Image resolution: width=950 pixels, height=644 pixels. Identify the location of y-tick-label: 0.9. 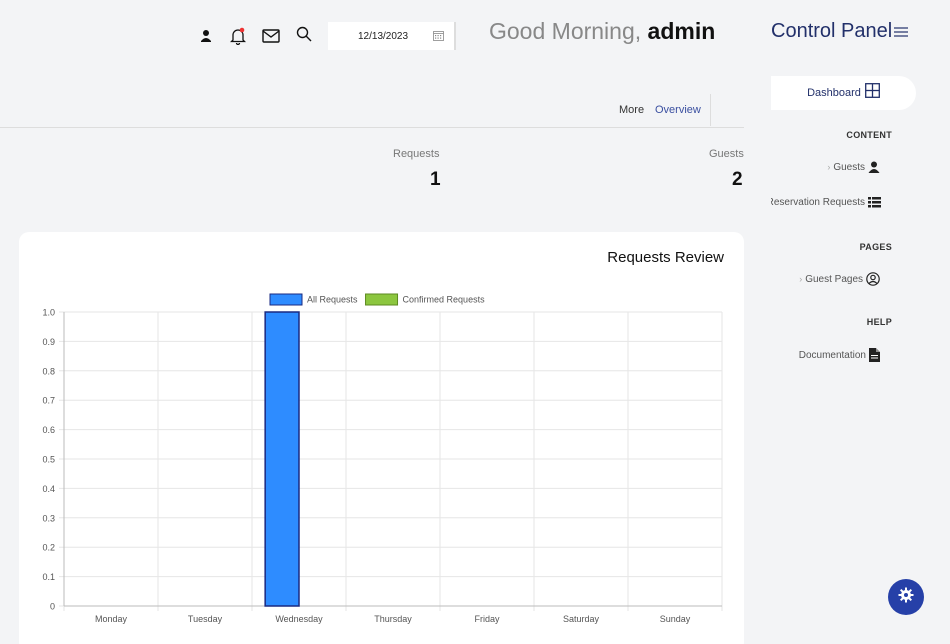
(48, 342).